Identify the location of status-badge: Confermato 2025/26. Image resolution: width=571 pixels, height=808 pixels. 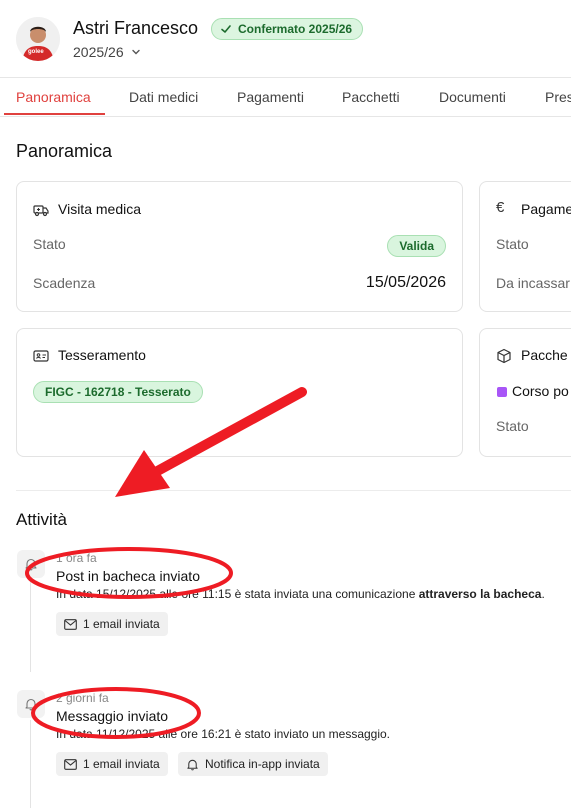
(287, 29).